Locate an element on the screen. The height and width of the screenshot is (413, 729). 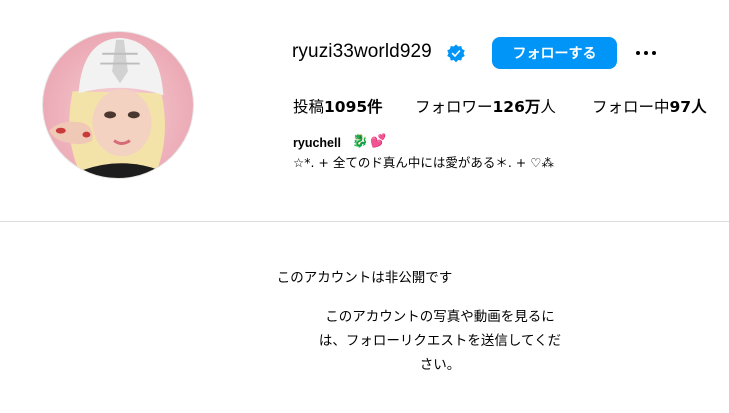
private-account-title: このアカウントは非公開です is located at coordinates (364, 278).